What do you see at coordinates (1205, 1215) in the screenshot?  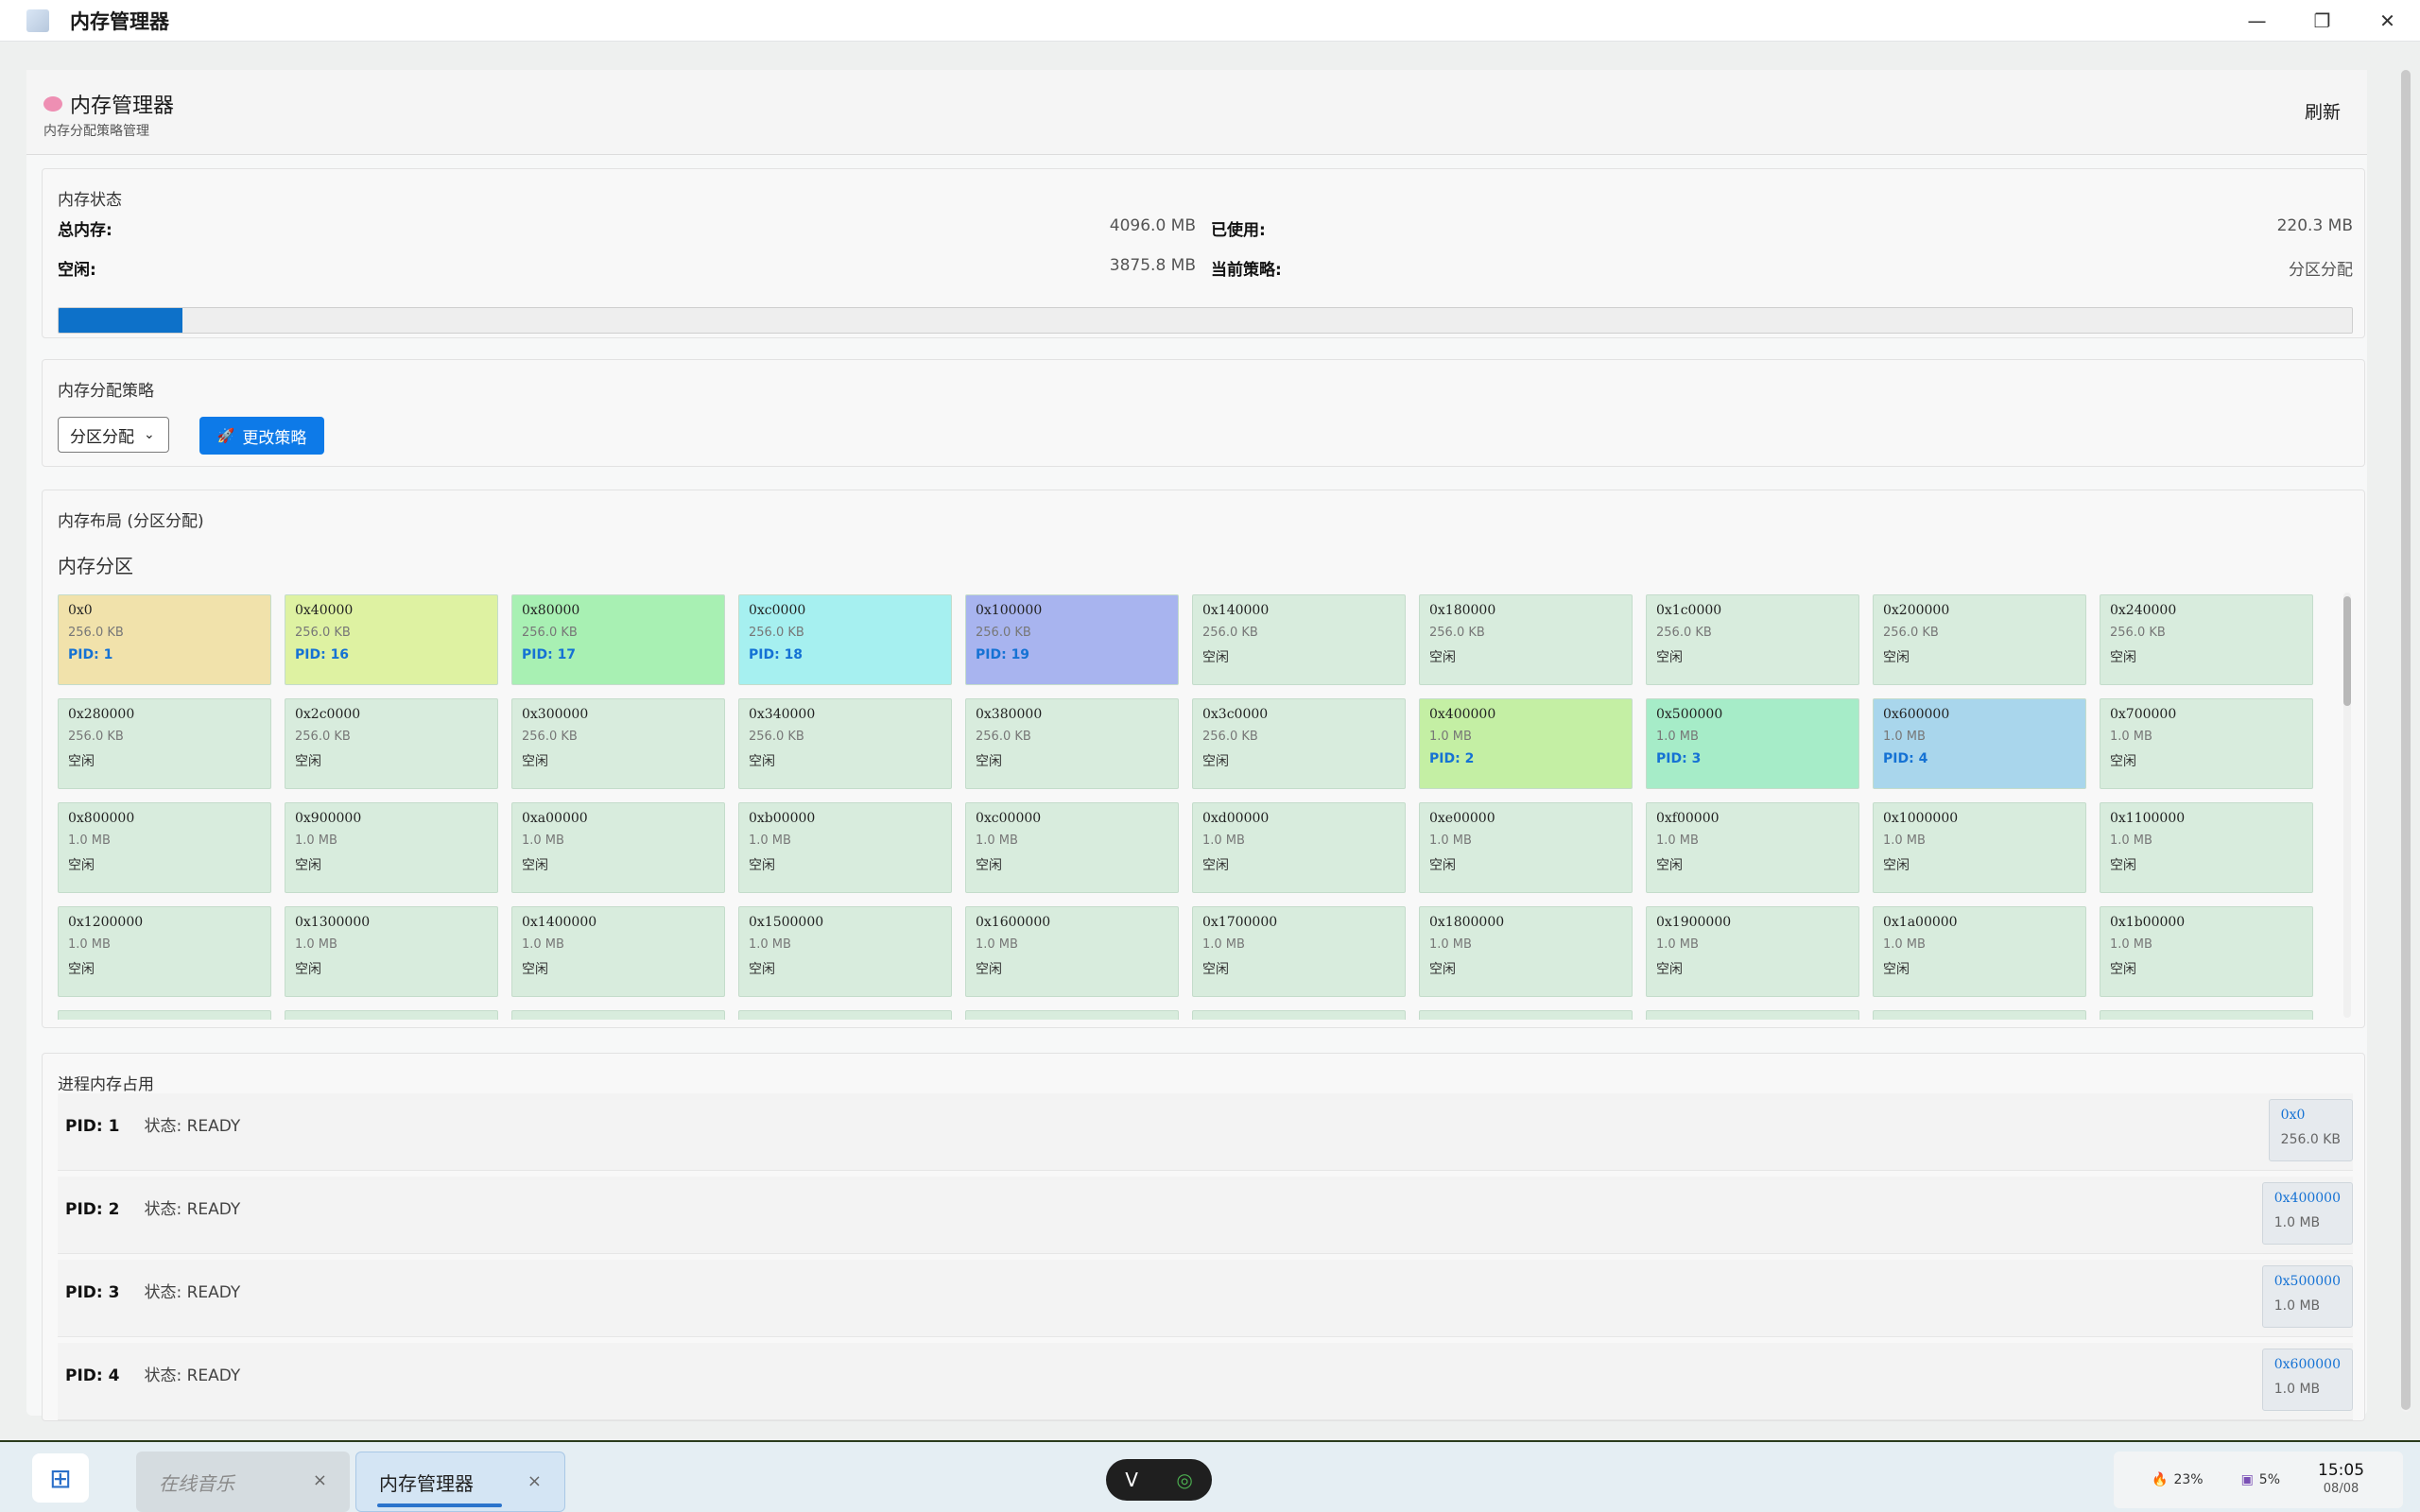 I see `process-row: PID: 2 状态: READY 0x400000 1.0 MB` at bounding box center [1205, 1215].